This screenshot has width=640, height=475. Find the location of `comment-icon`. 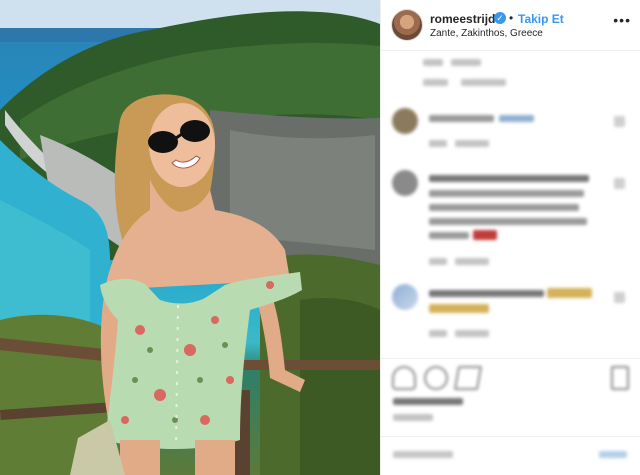

comment-icon is located at coordinates (436, 378).